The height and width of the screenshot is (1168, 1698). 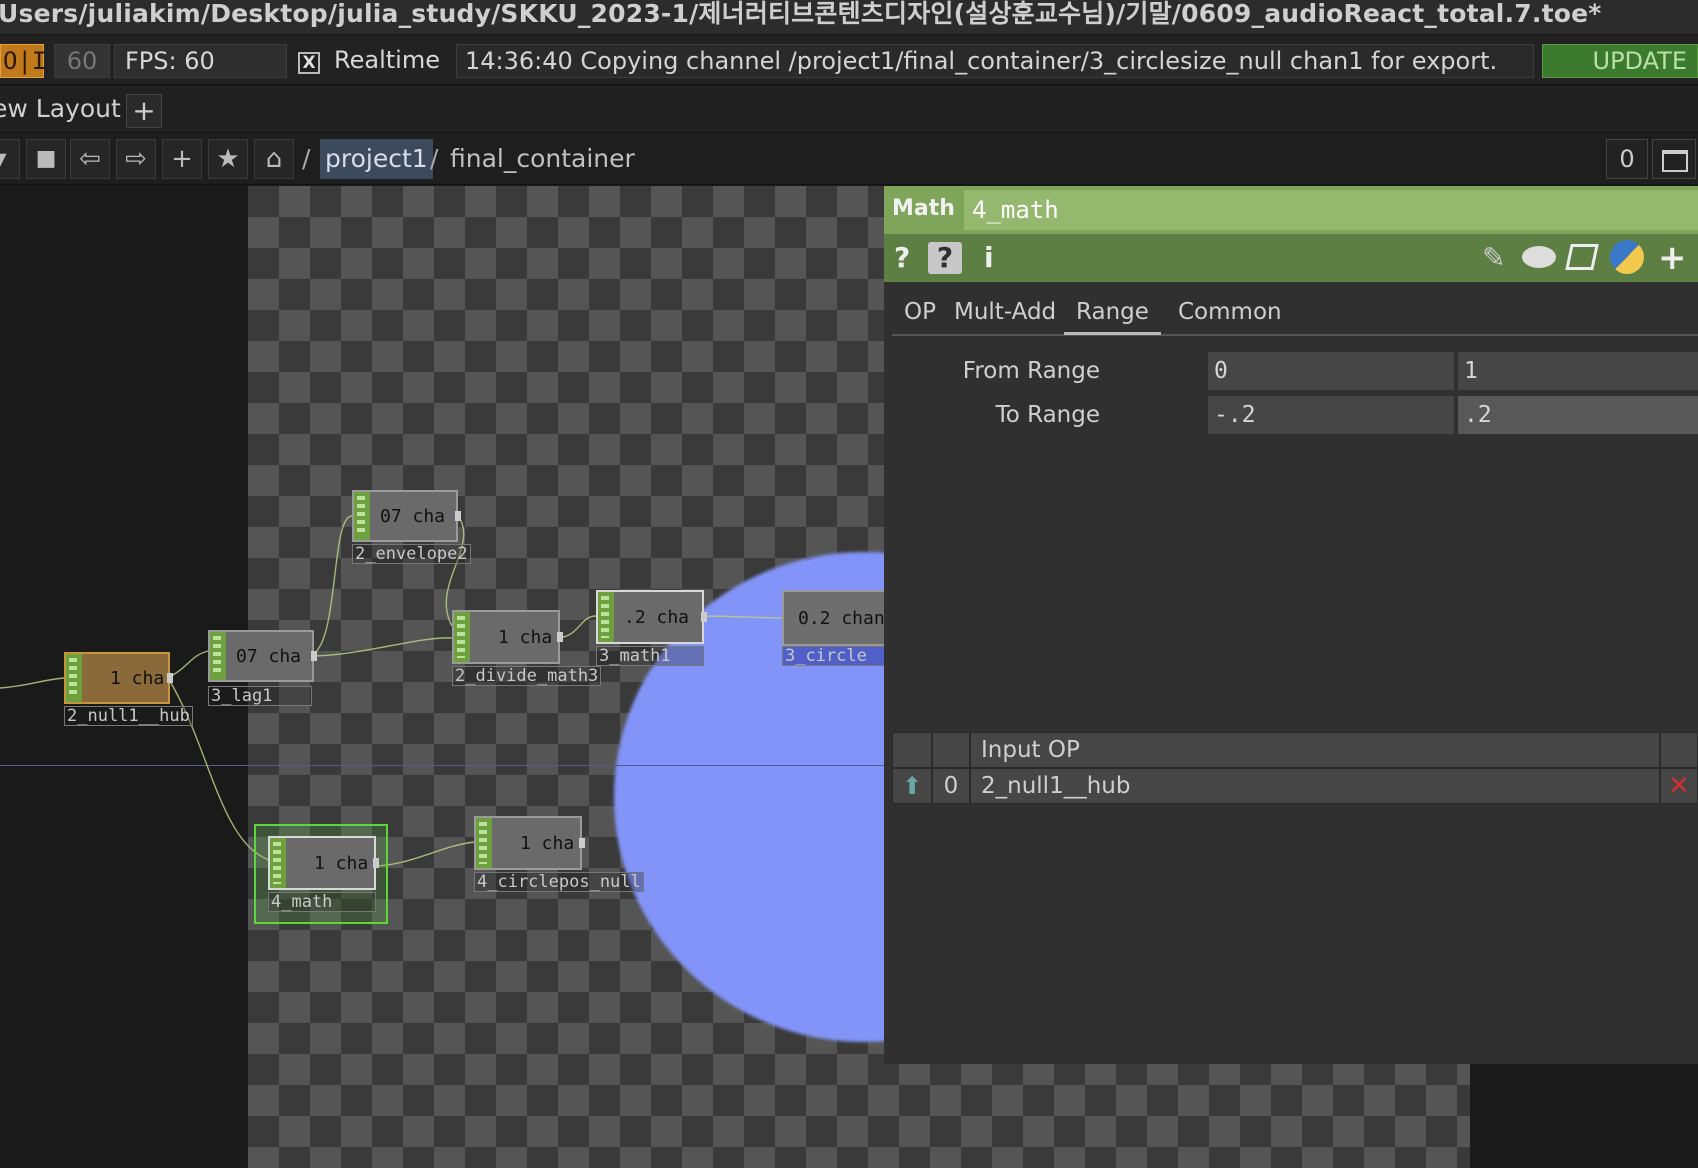 What do you see at coordinates (837, 656) in the screenshot?
I see `node-label: 3_circle` at bounding box center [837, 656].